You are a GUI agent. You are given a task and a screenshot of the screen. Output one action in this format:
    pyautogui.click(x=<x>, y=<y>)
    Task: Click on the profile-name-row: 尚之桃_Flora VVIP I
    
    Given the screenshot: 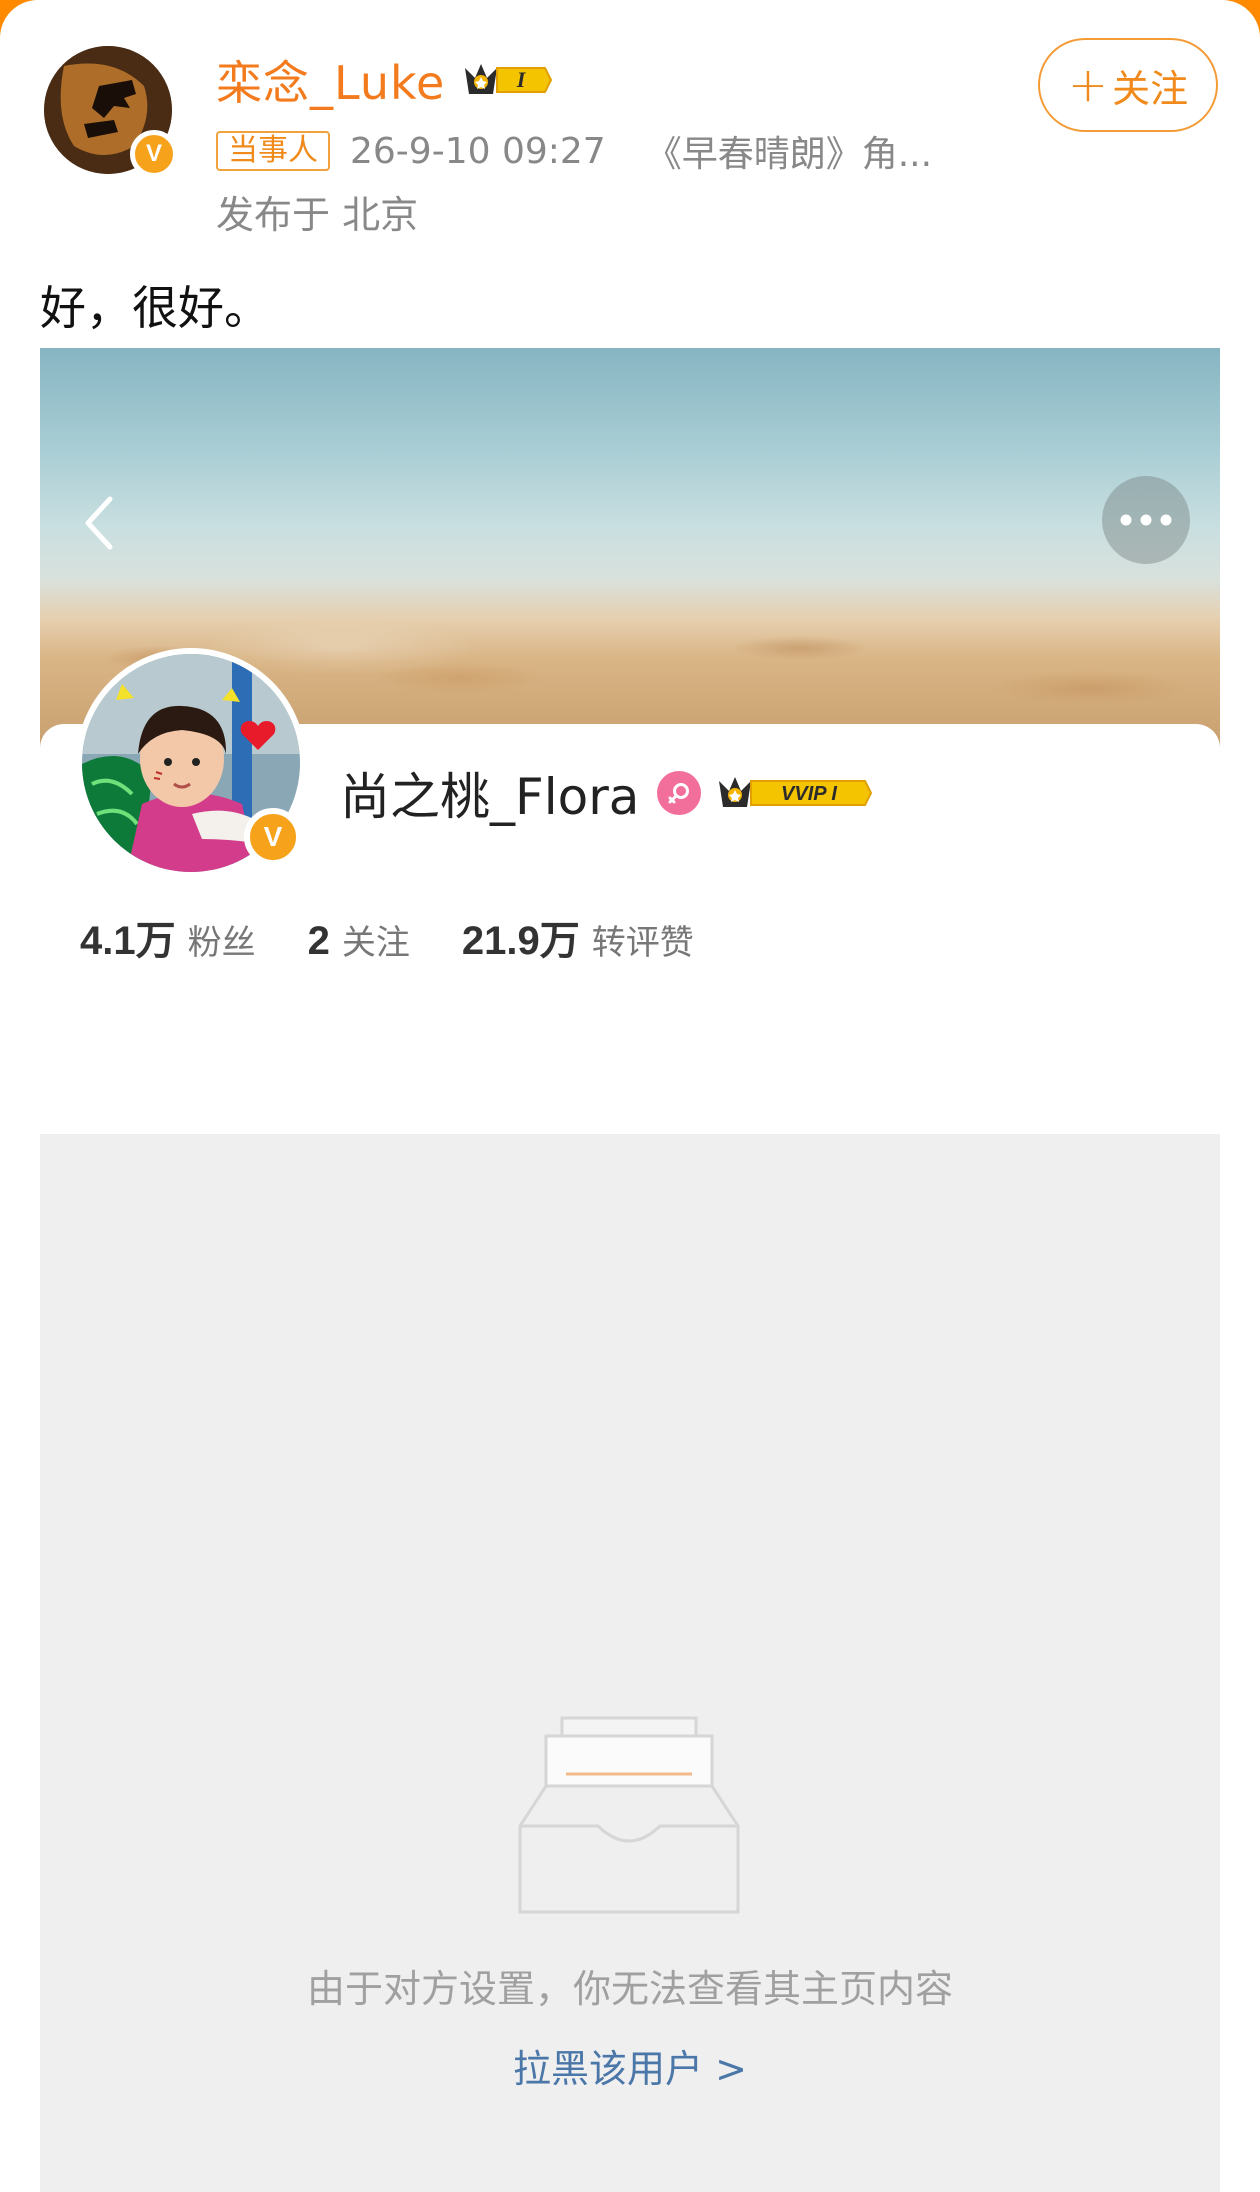 What is the action you would take?
    pyautogui.click(x=607, y=793)
    